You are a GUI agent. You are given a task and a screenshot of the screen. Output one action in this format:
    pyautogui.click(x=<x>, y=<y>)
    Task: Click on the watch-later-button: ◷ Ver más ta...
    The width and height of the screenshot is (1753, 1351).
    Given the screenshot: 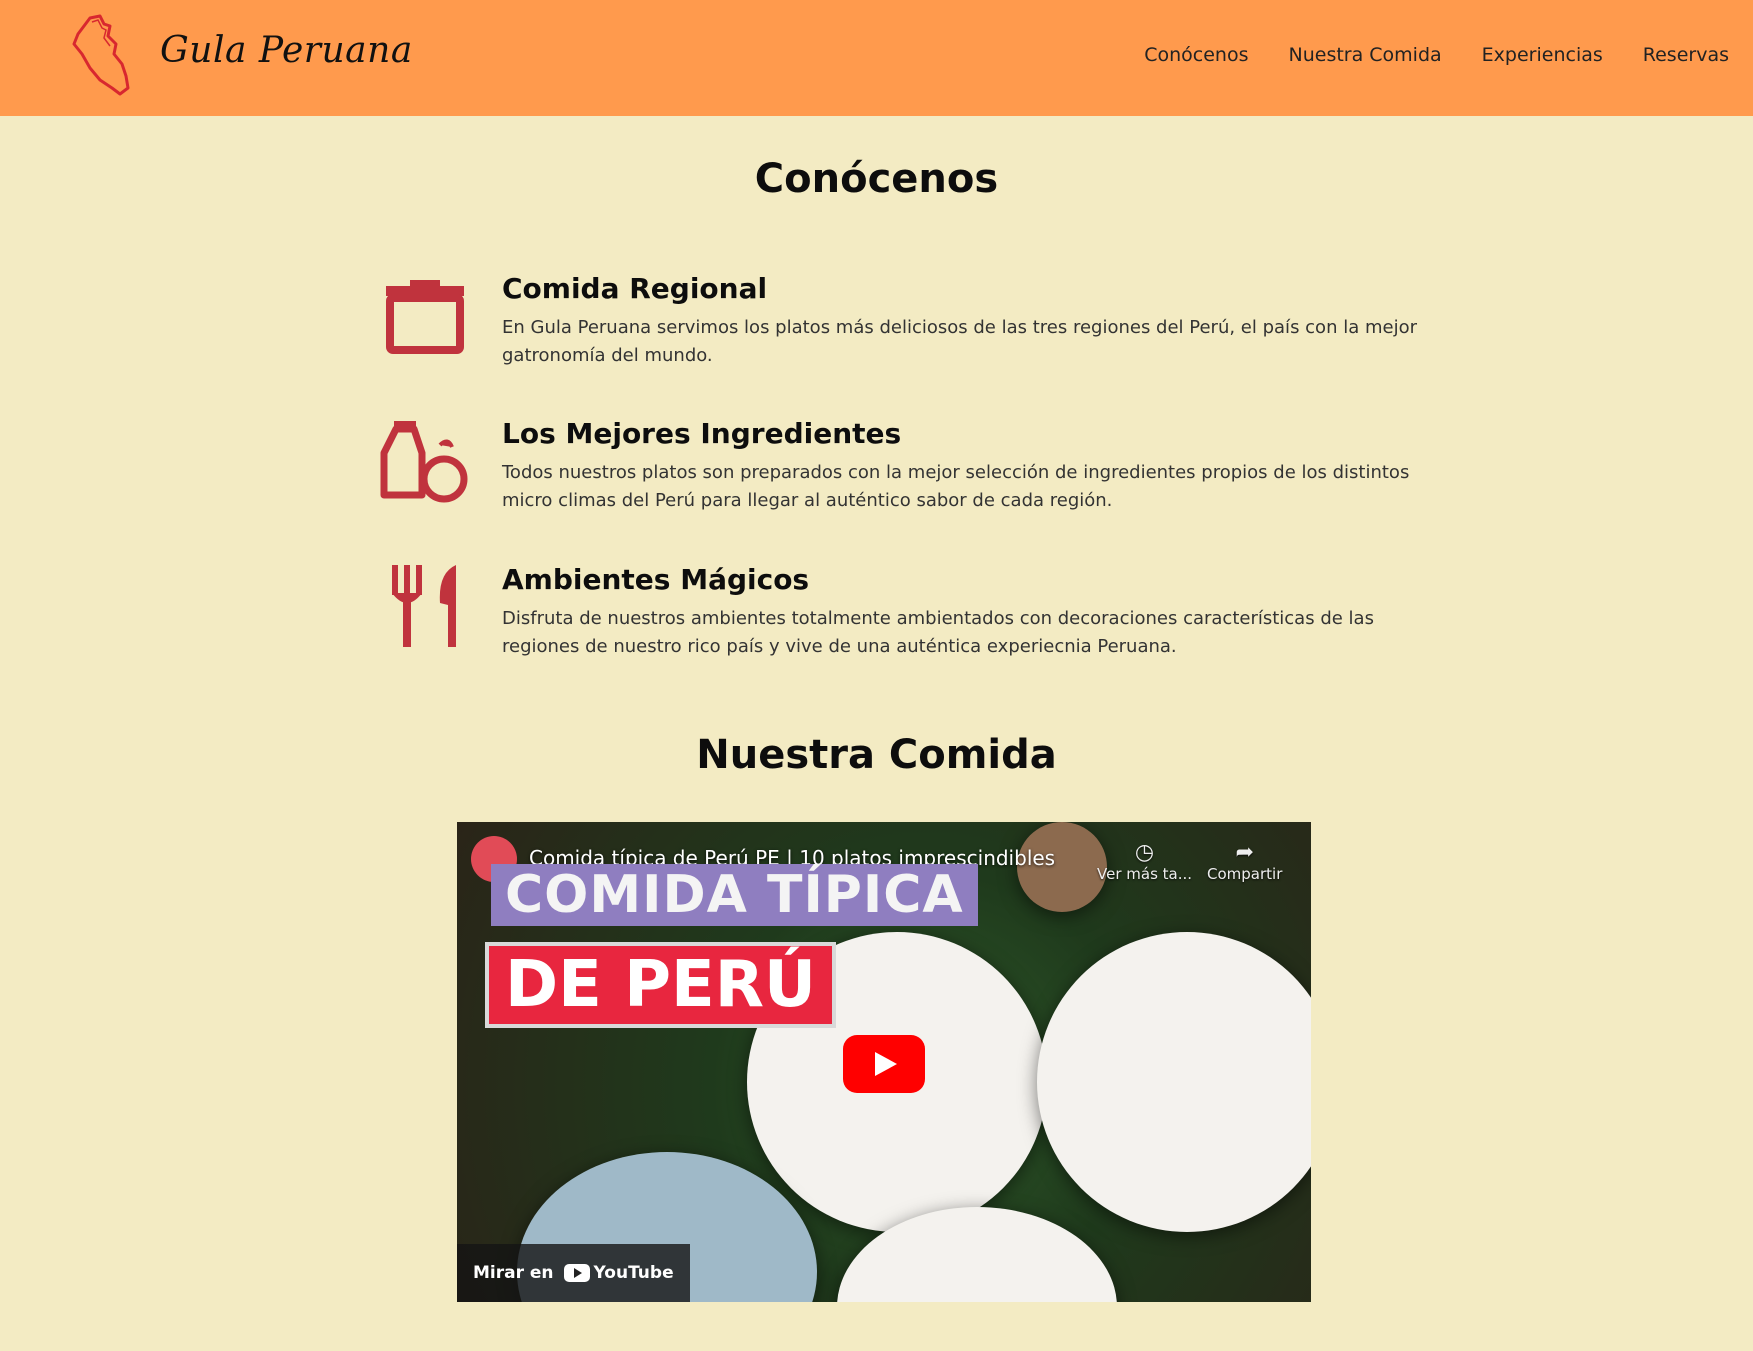 What is the action you would take?
    pyautogui.click(x=1144, y=861)
    